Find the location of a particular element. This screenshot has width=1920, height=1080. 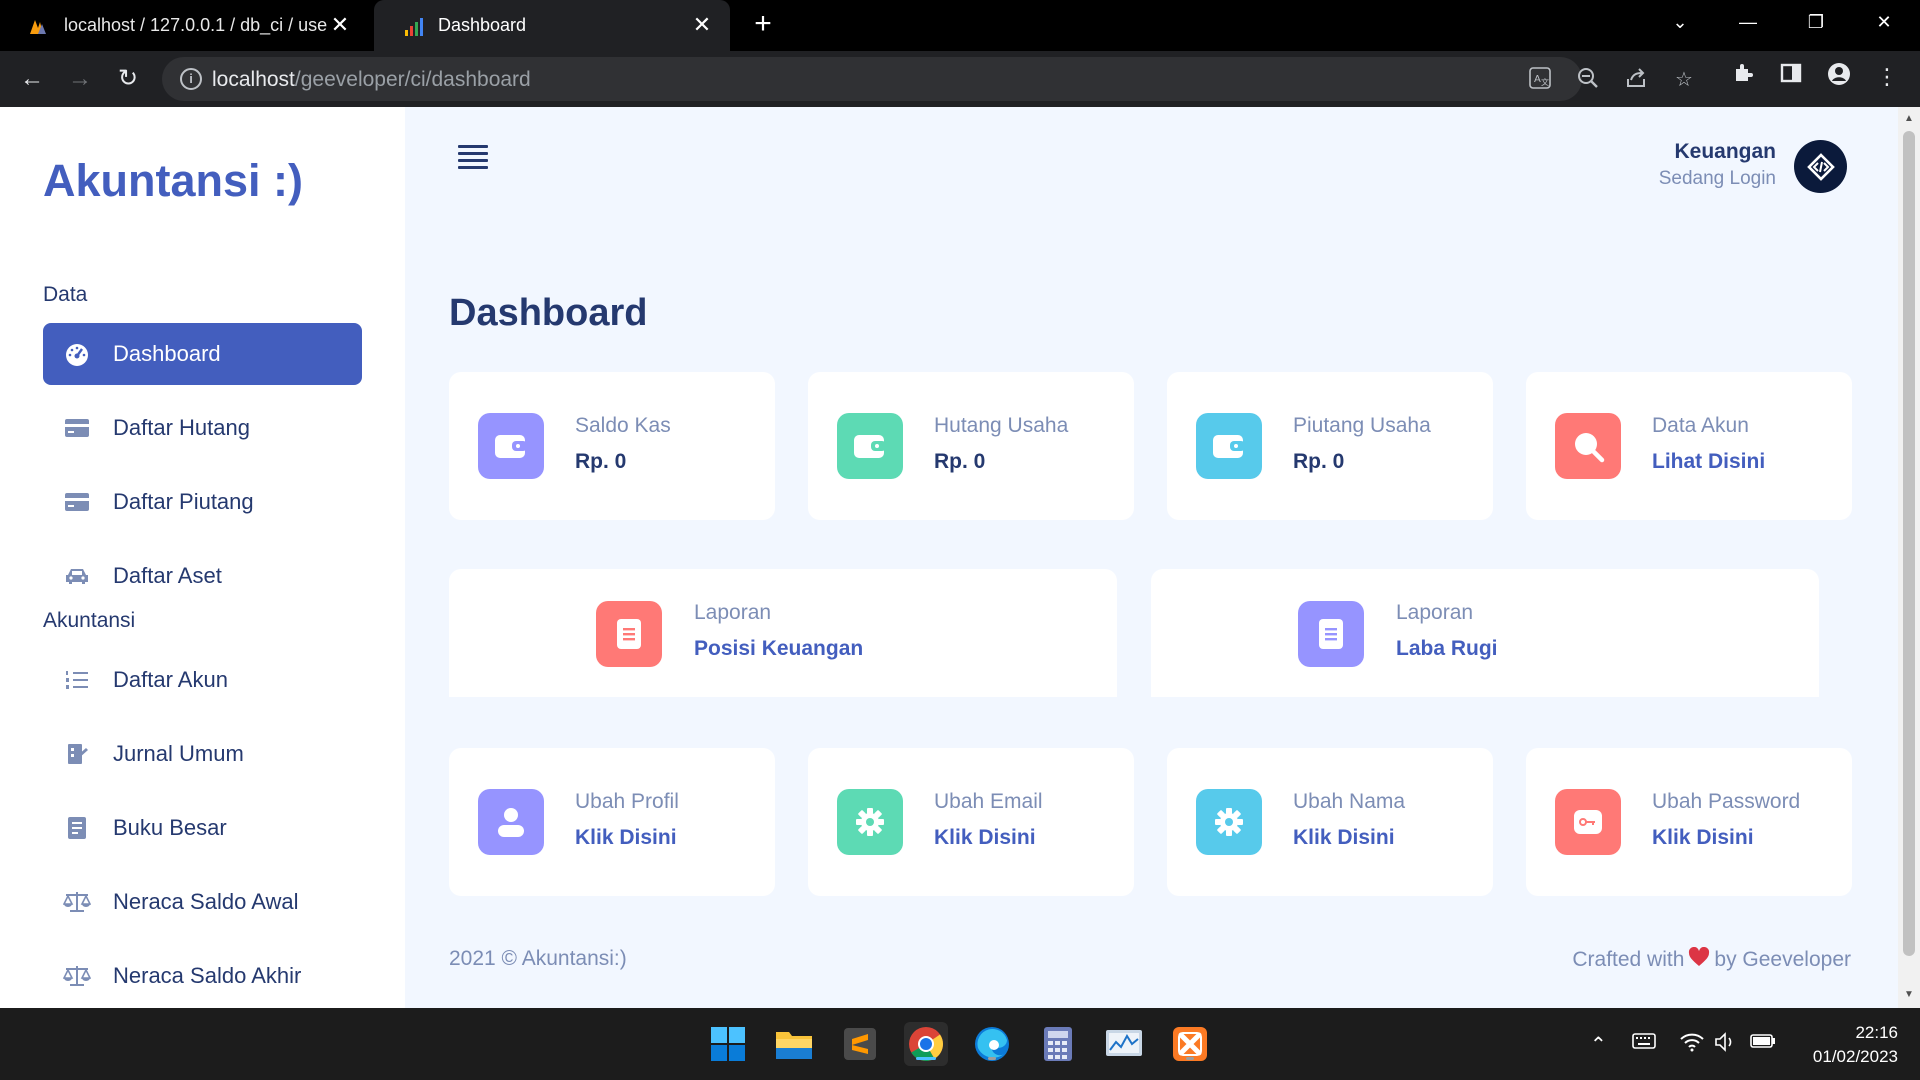

gear-icon is located at coordinates (870, 822).